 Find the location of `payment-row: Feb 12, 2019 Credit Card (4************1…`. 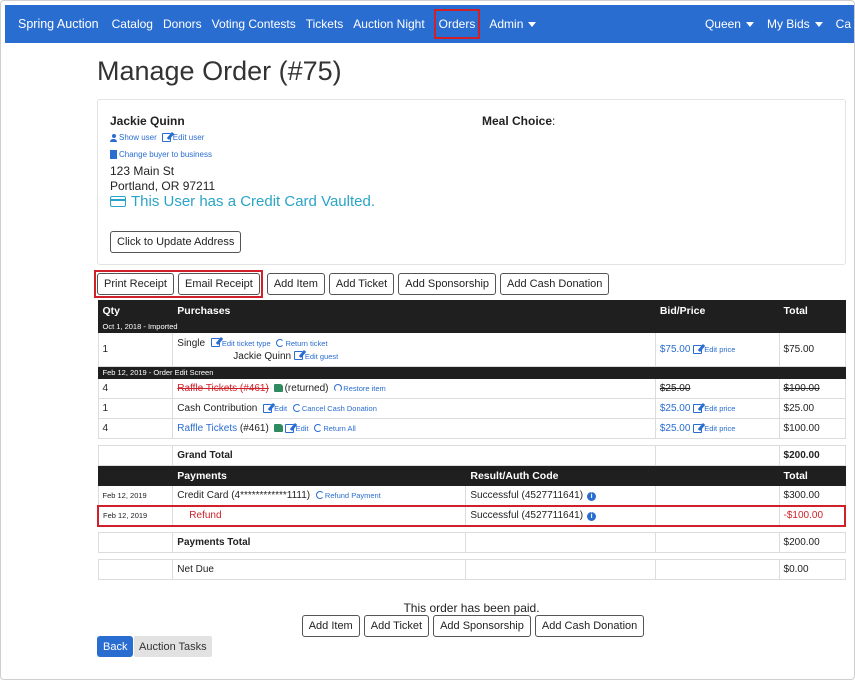

payment-row: Feb 12, 2019 Credit Card (4************1… is located at coordinates (471, 495).